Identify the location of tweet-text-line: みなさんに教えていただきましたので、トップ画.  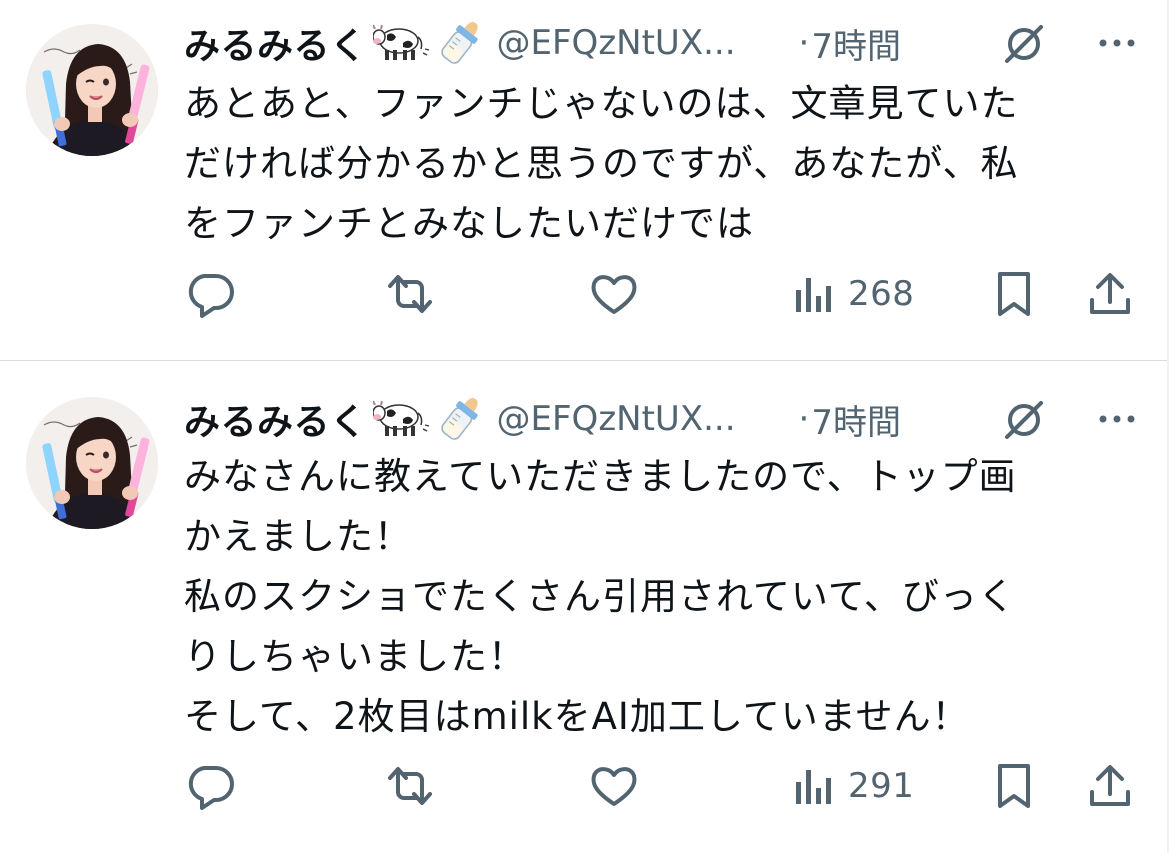
(600, 476).